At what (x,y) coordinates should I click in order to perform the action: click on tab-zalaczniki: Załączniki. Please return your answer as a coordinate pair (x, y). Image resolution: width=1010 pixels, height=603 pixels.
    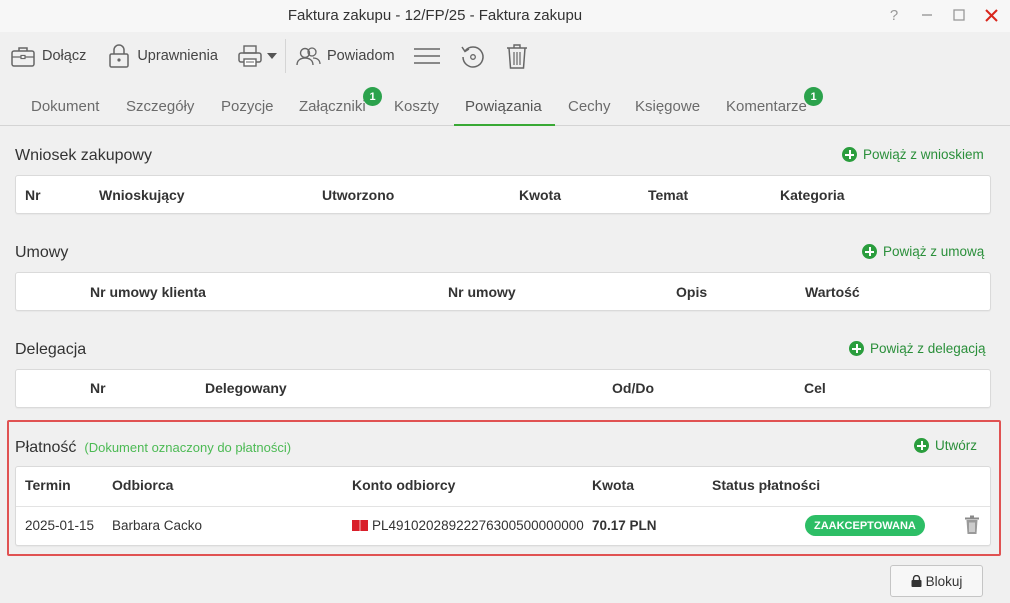
    Looking at the image, I should click on (332, 105).